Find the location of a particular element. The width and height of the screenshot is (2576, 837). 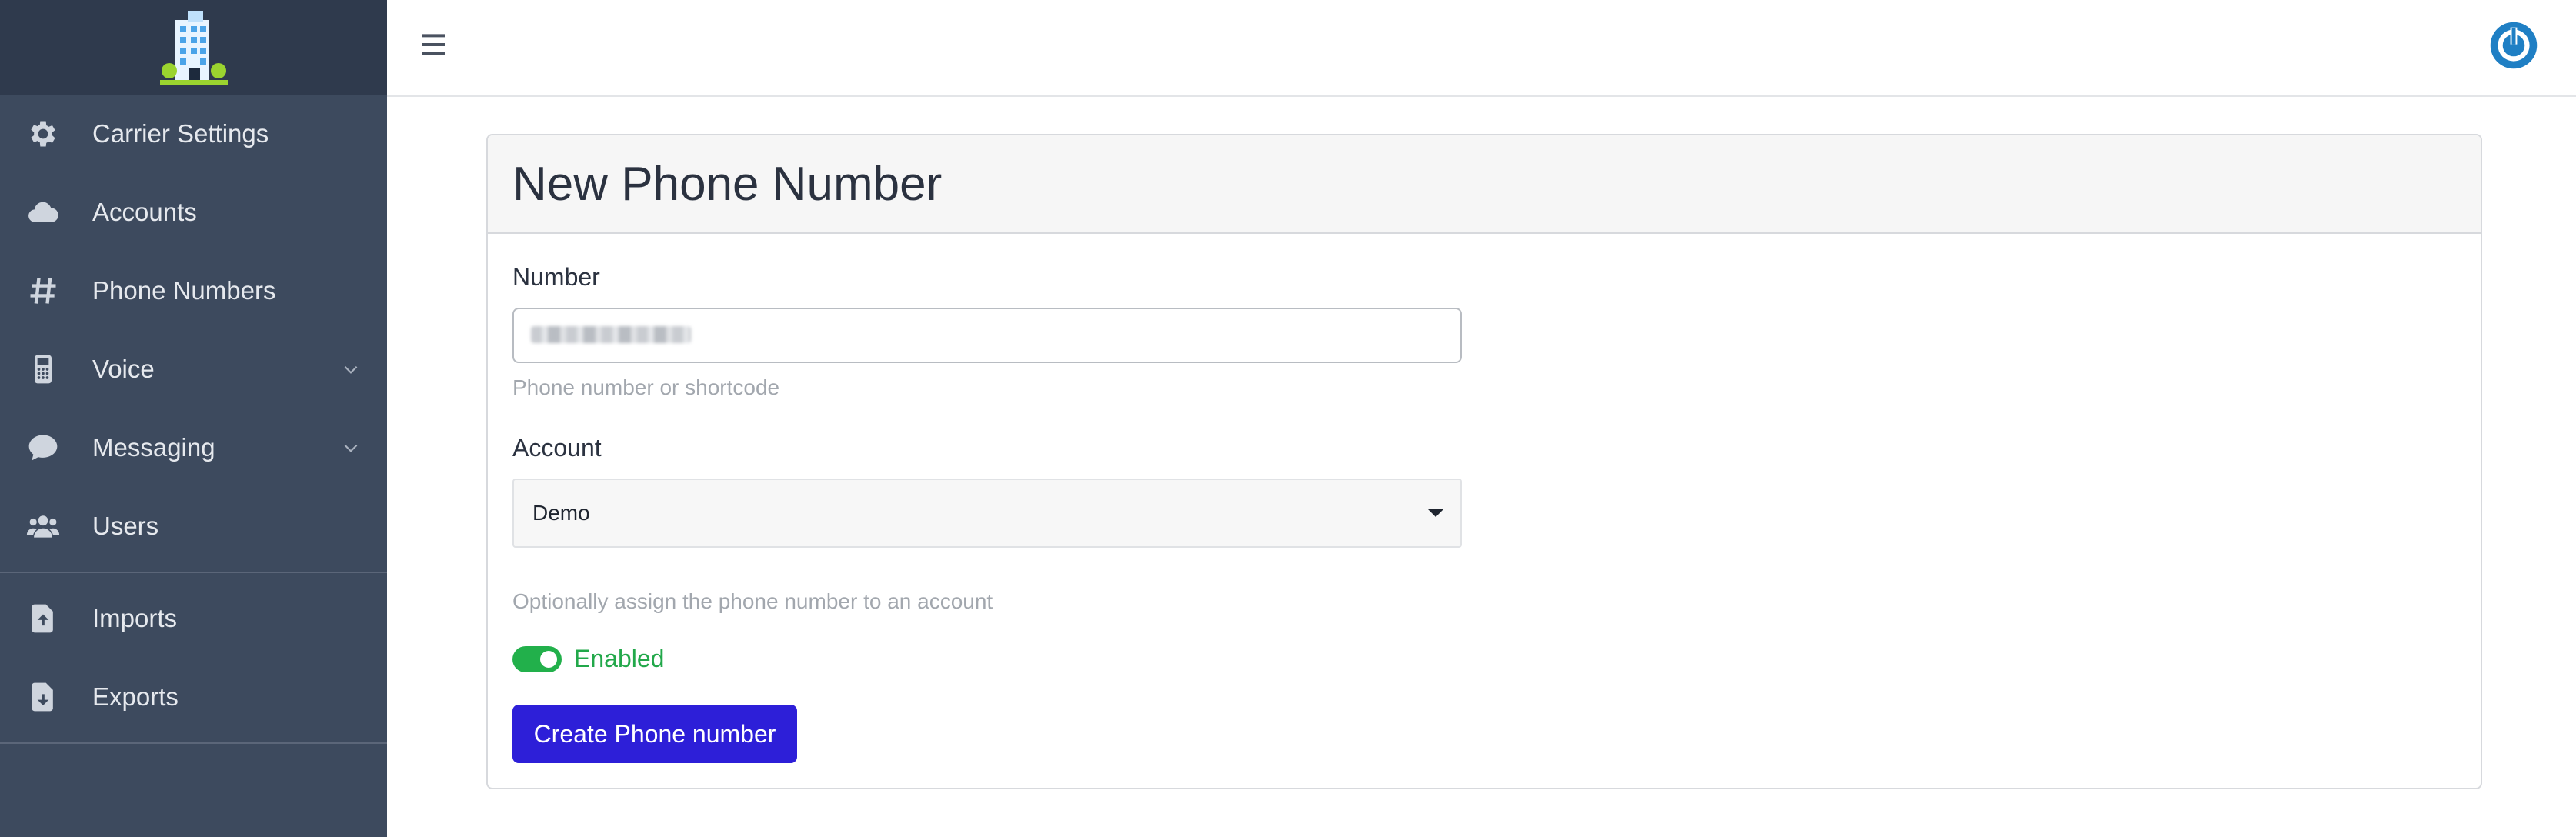

sidebar-item-label: Exports is located at coordinates (135, 696).